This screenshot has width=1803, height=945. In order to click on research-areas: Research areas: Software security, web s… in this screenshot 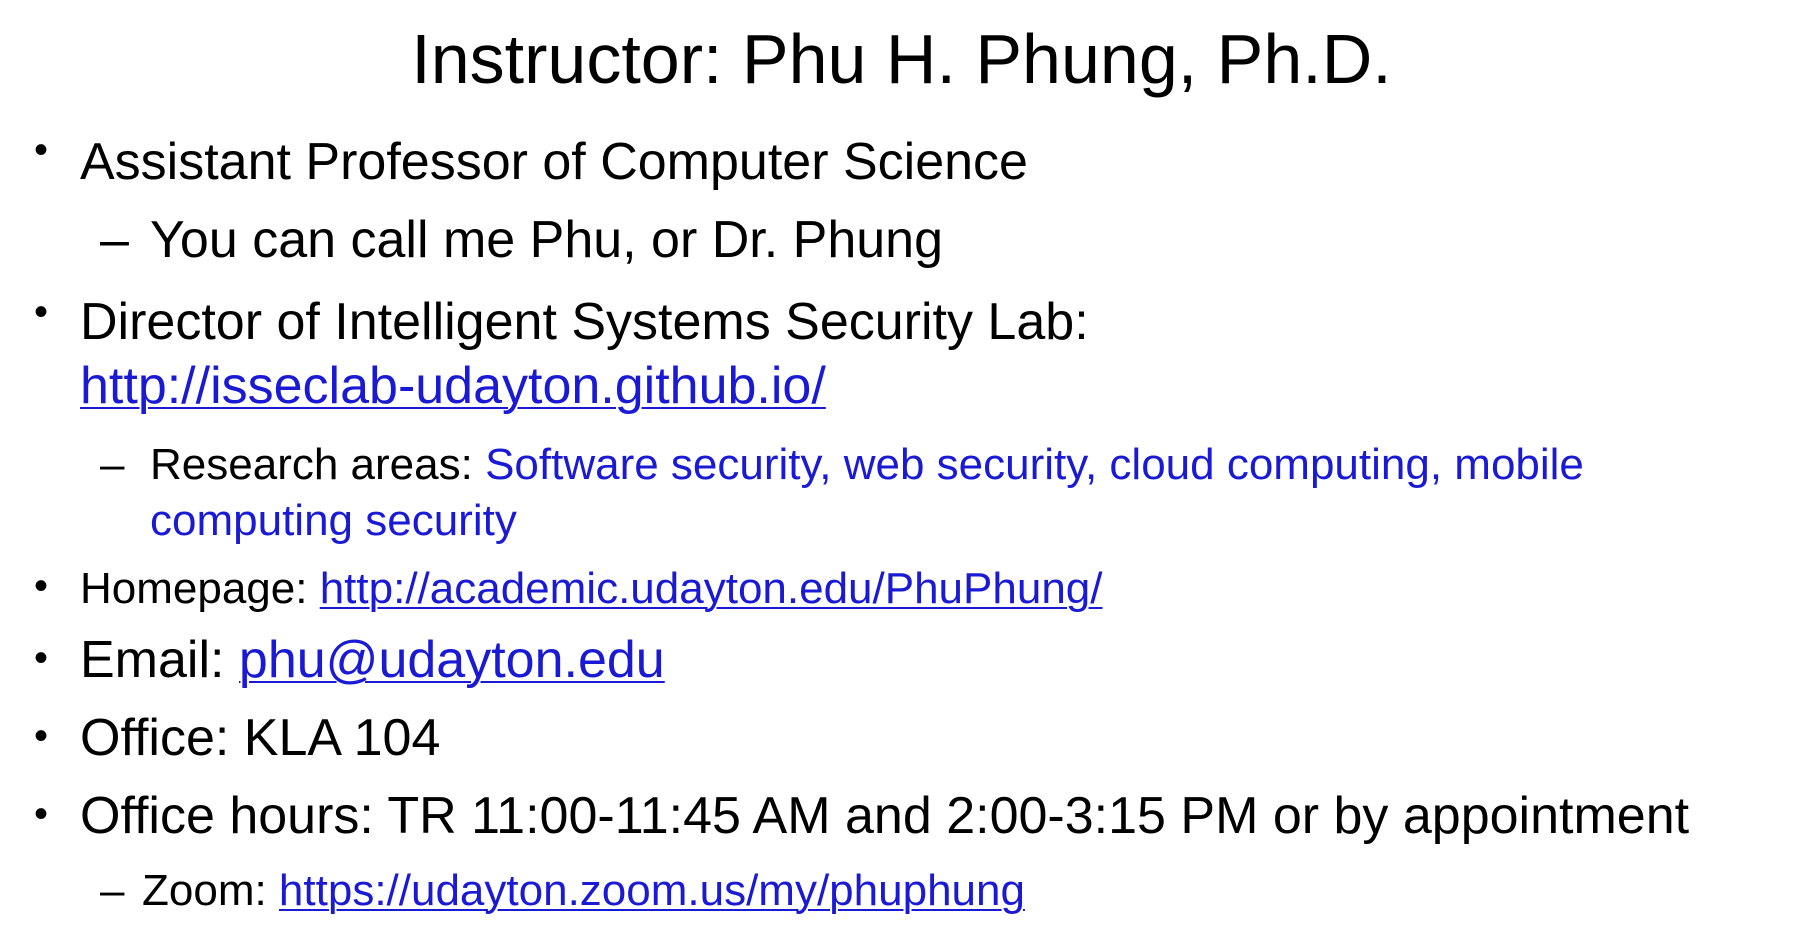, I will do `click(867, 465)`.